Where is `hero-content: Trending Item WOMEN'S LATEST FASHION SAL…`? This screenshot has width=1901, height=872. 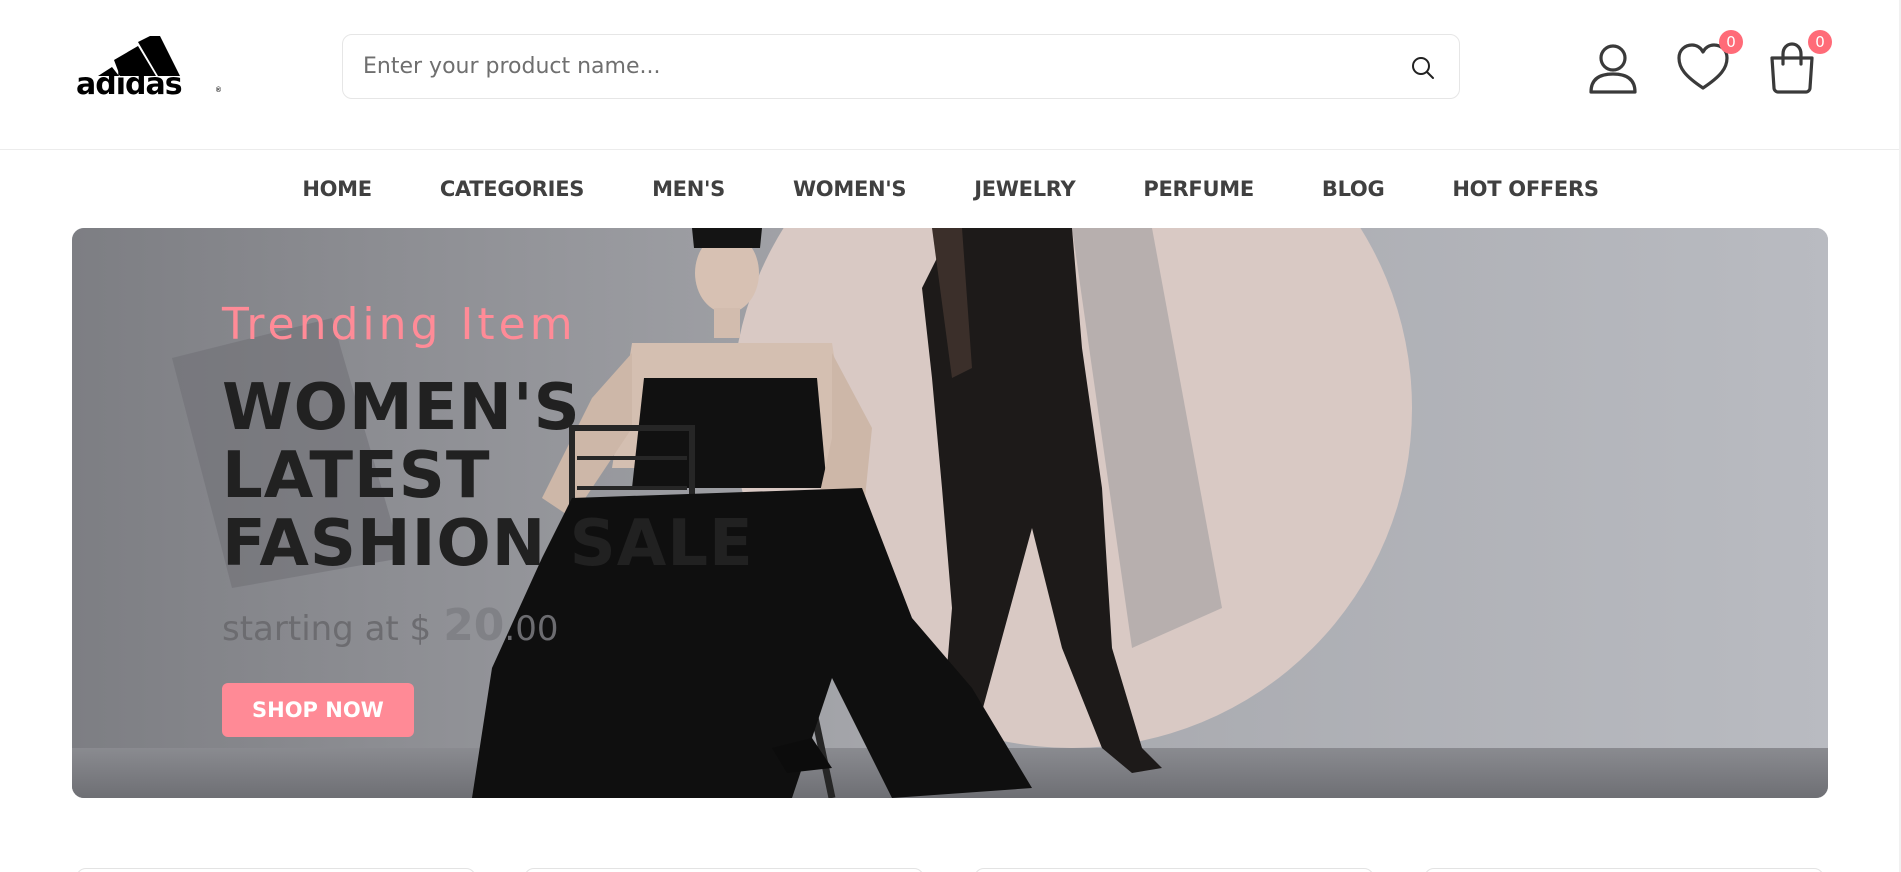 hero-content: Trending Item WOMEN'S LATEST FASHION SAL… is located at coordinates (502, 518).